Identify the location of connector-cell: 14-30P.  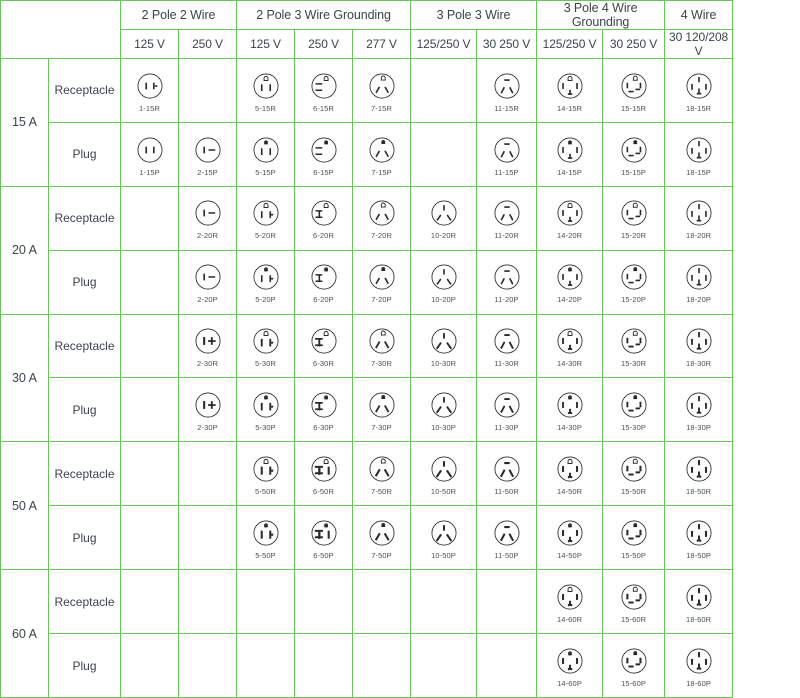
(570, 410).